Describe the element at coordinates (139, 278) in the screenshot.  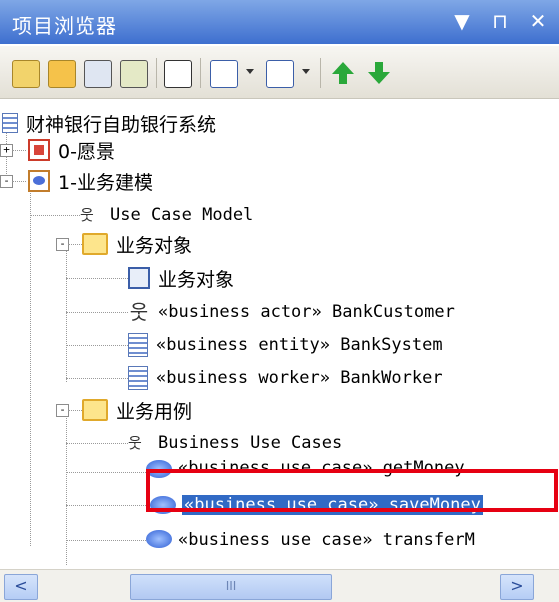
I see `diagram-icon` at that location.